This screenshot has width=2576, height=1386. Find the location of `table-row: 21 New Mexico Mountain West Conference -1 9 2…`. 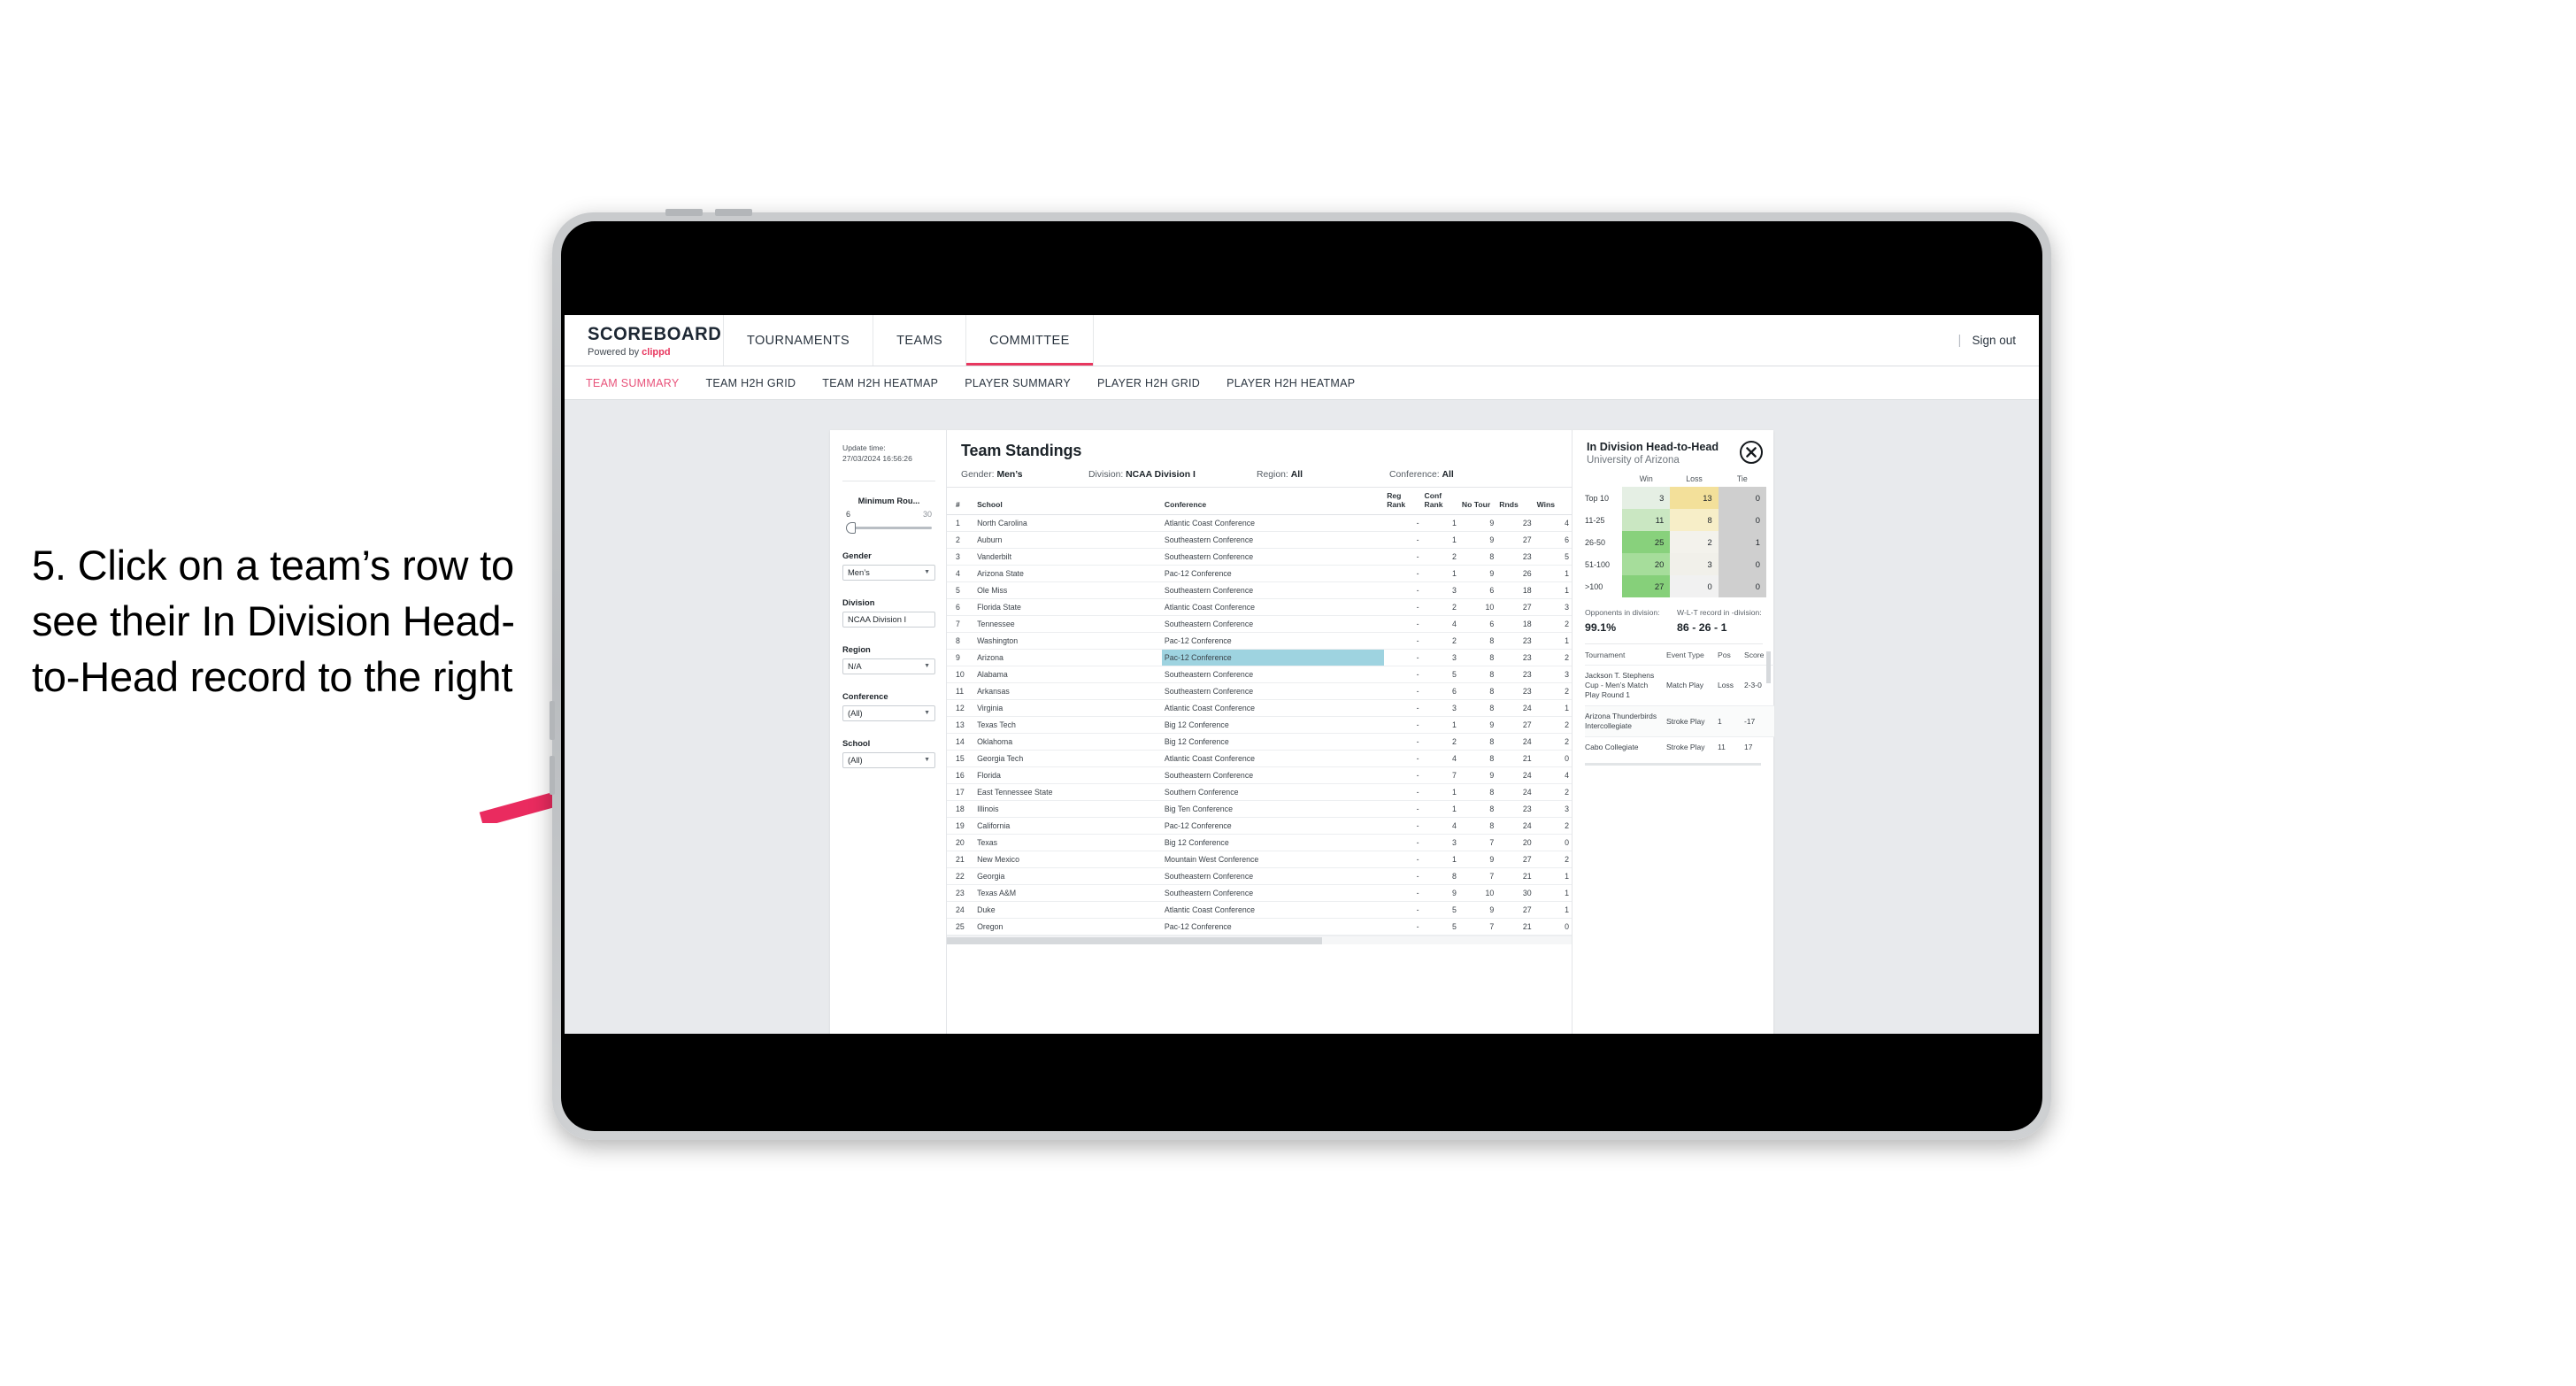

table-row: 21 New Mexico Mountain West Conference -1 9 2… is located at coordinates (1259, 860).